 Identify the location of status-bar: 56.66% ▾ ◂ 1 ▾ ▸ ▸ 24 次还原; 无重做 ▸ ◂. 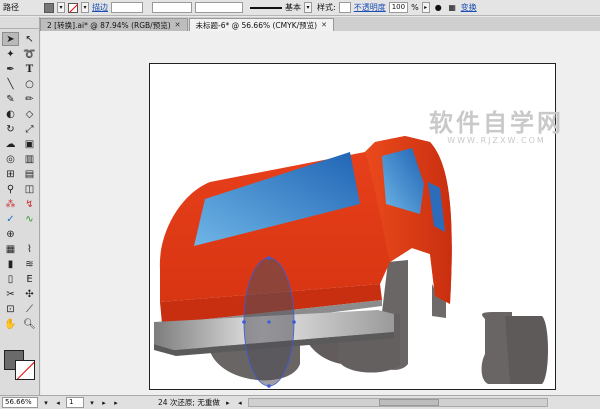
(300, 402).